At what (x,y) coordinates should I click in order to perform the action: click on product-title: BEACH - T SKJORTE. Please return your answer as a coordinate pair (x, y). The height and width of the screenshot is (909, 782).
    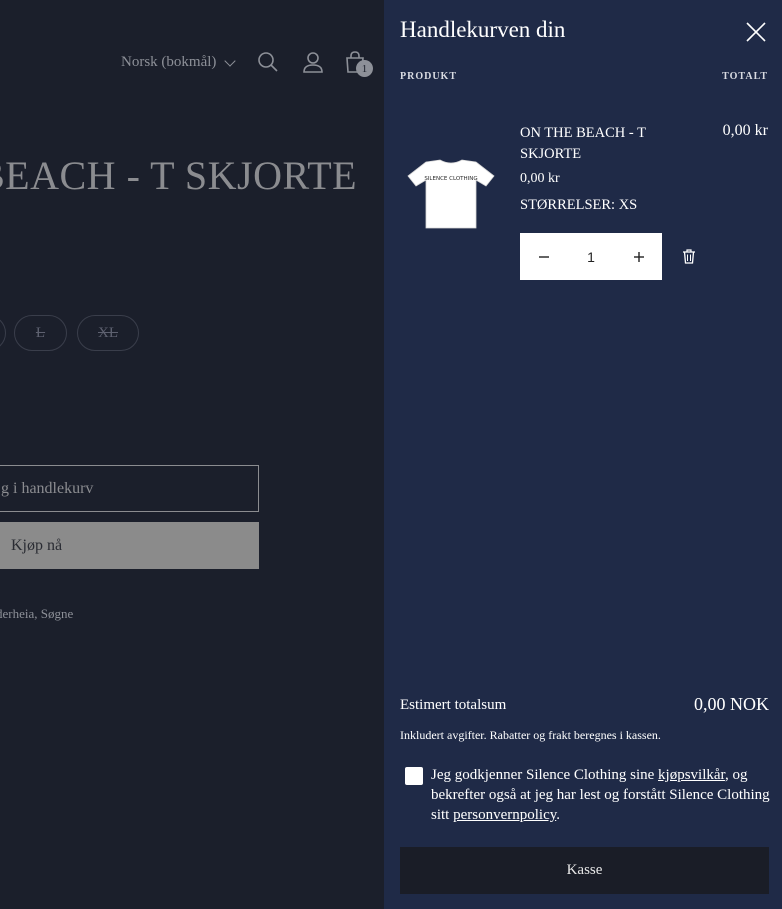
    Looking at the image, I should click on (179, 175).